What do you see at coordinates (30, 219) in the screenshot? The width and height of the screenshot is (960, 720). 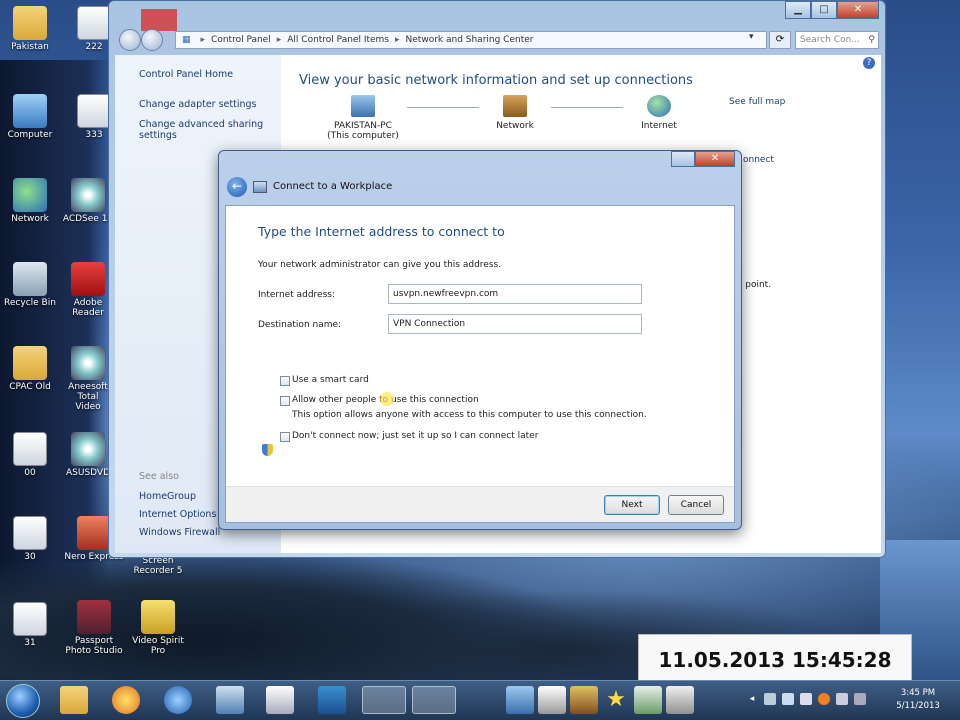 I see `desktop-icon-label: Network` at bounding box center [30, 219].